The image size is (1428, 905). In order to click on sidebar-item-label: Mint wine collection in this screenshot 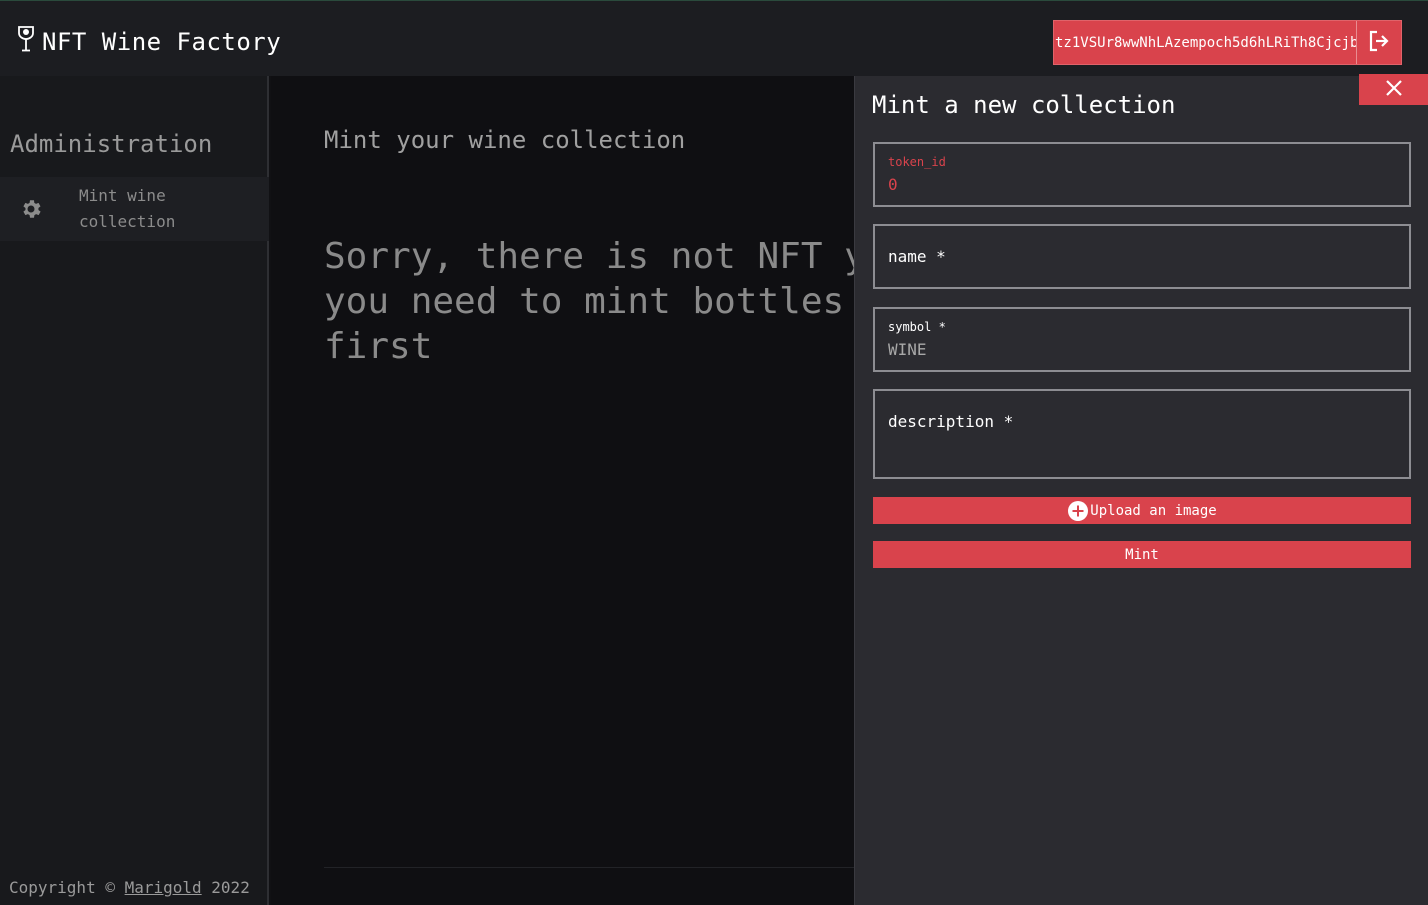, I will do `click(127, 208)`.